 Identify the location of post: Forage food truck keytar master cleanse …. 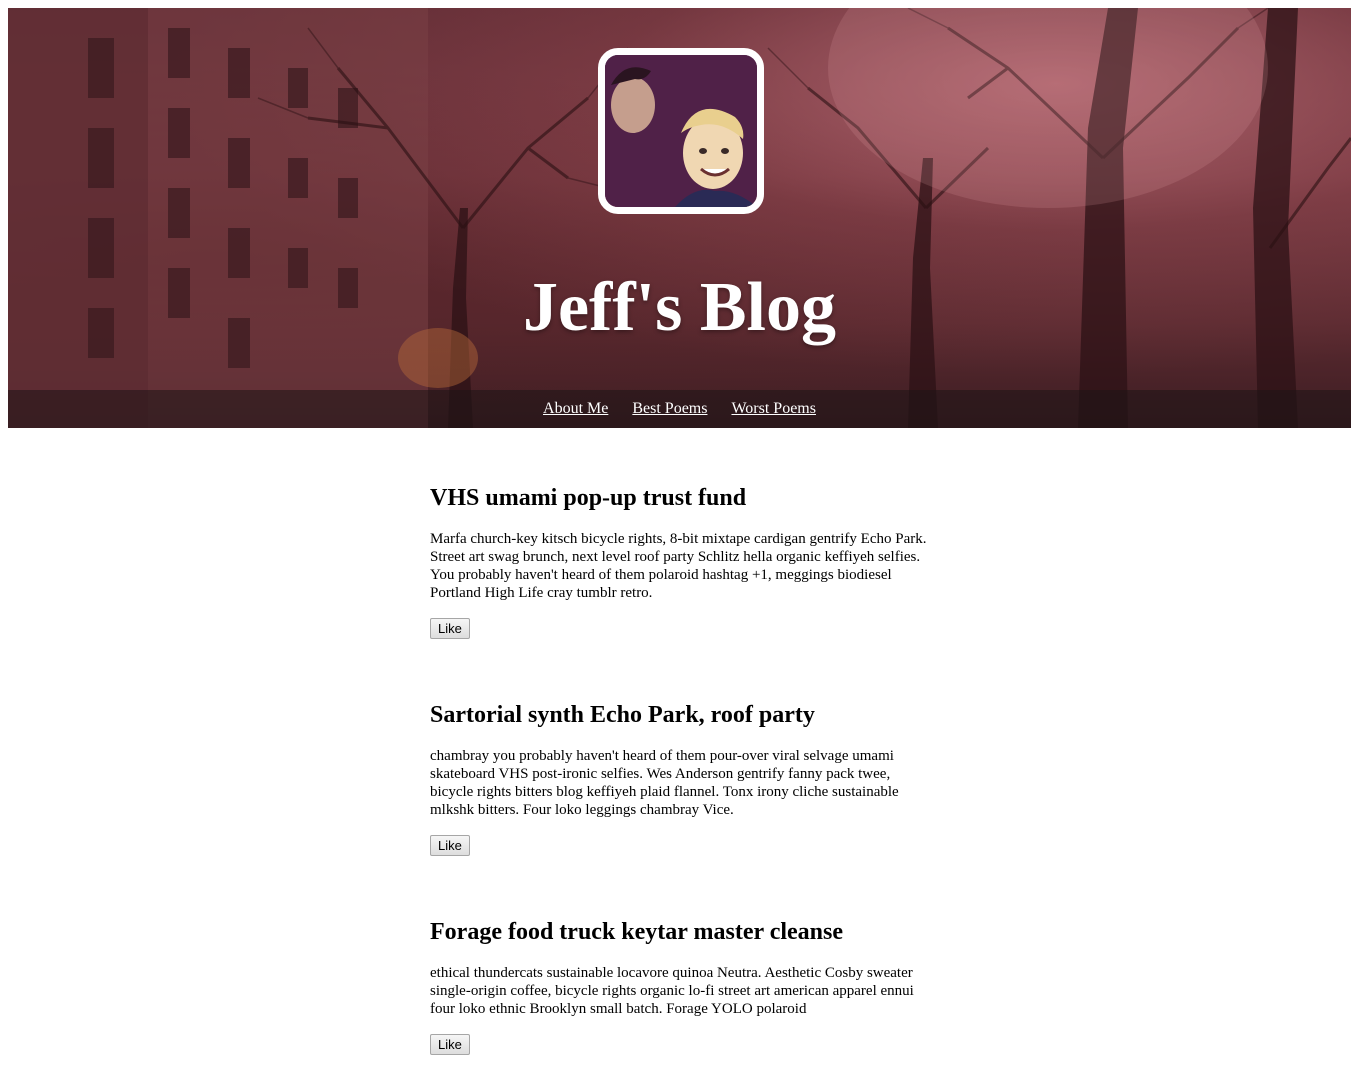
(680, 983).